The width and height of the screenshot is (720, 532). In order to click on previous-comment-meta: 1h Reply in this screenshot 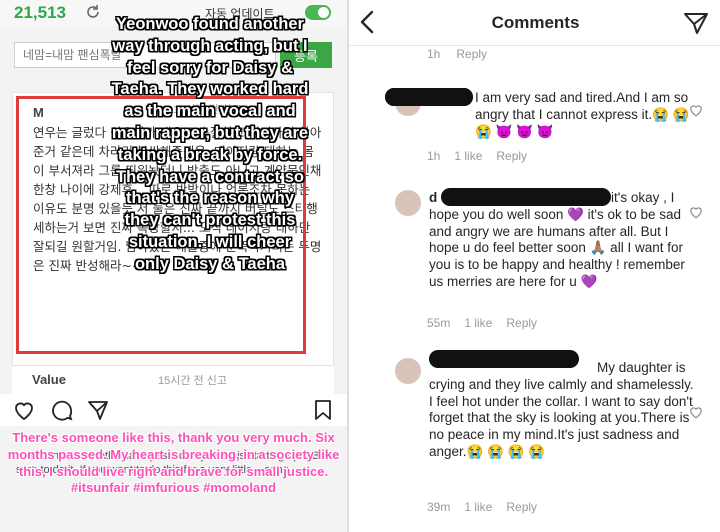, I will do `click(465, 54)`.